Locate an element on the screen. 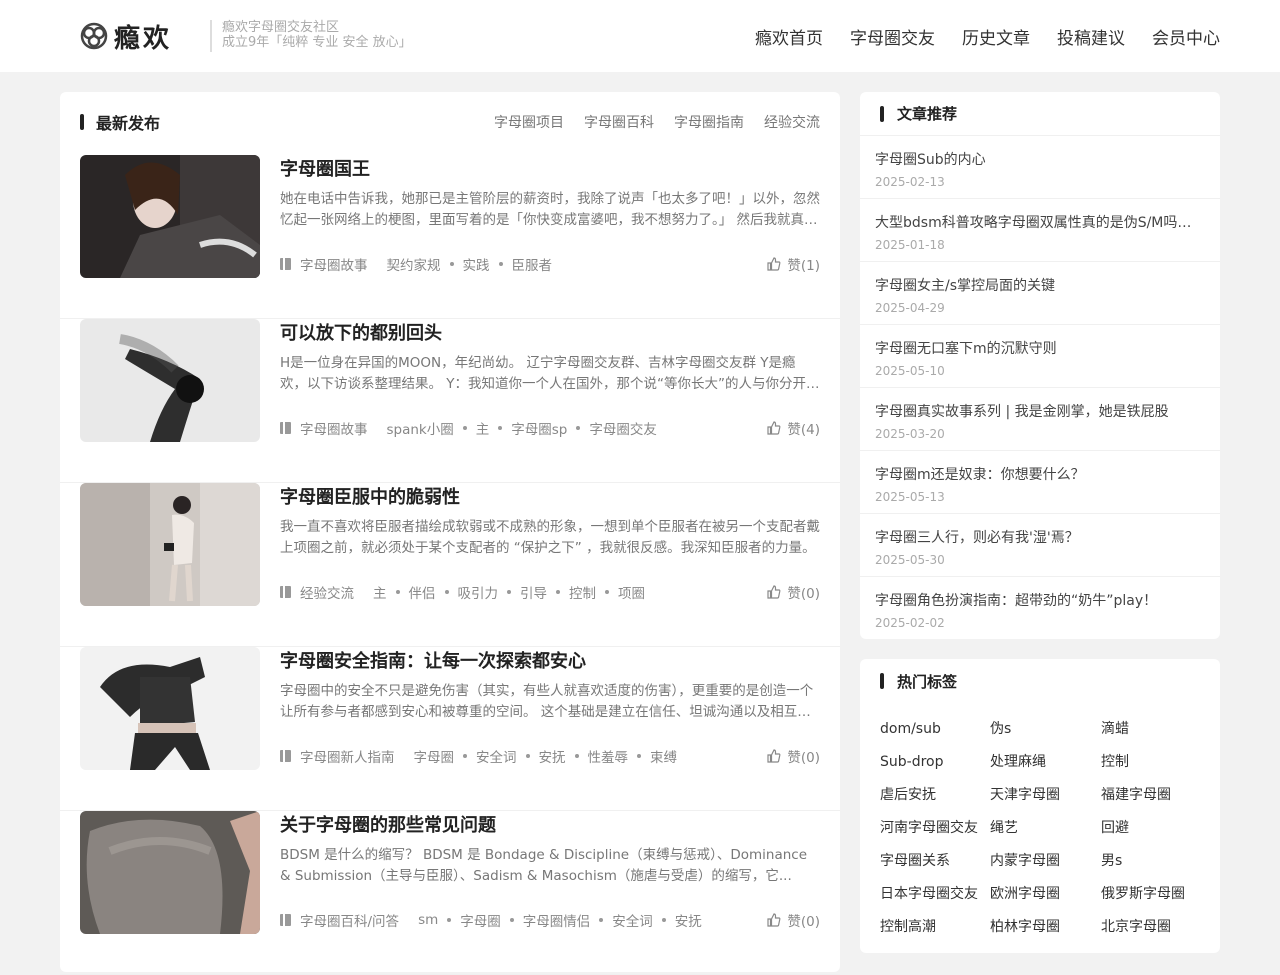  post-tag: 字母圈情侣 is located at coordinates (557, 920).